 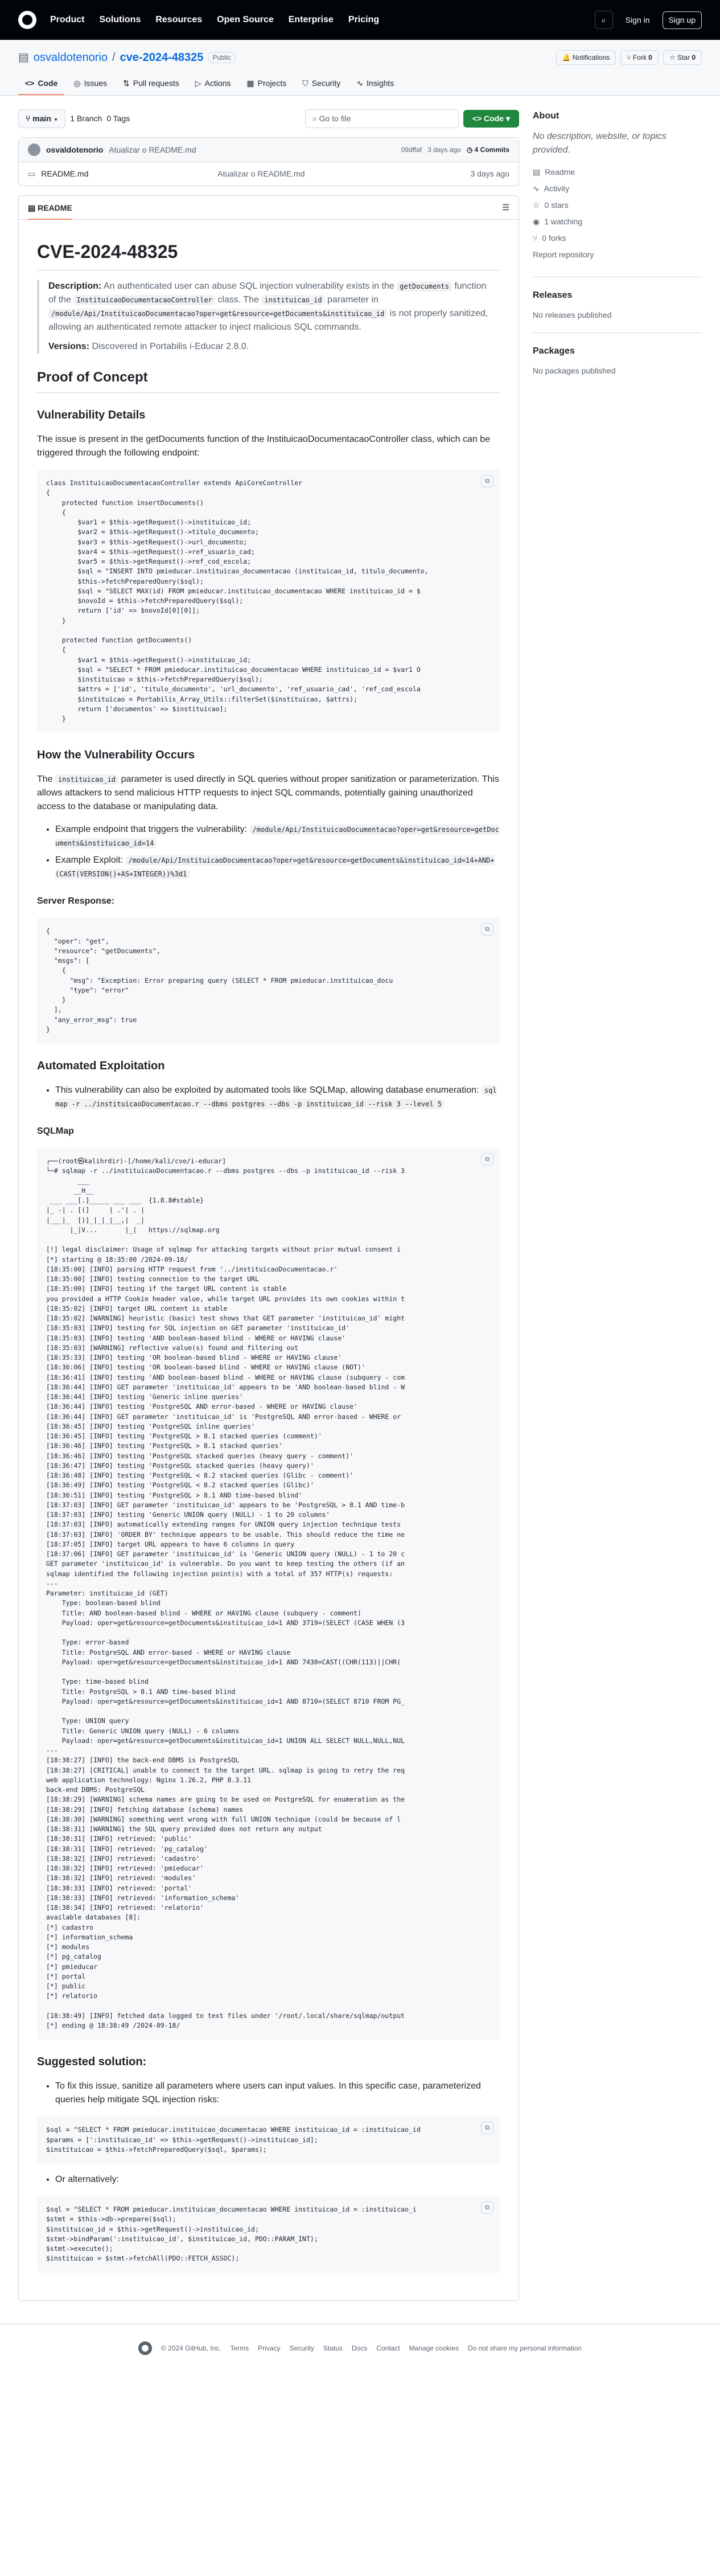 I want to click on graph-icon: ∿, so click(x=360, y=83).